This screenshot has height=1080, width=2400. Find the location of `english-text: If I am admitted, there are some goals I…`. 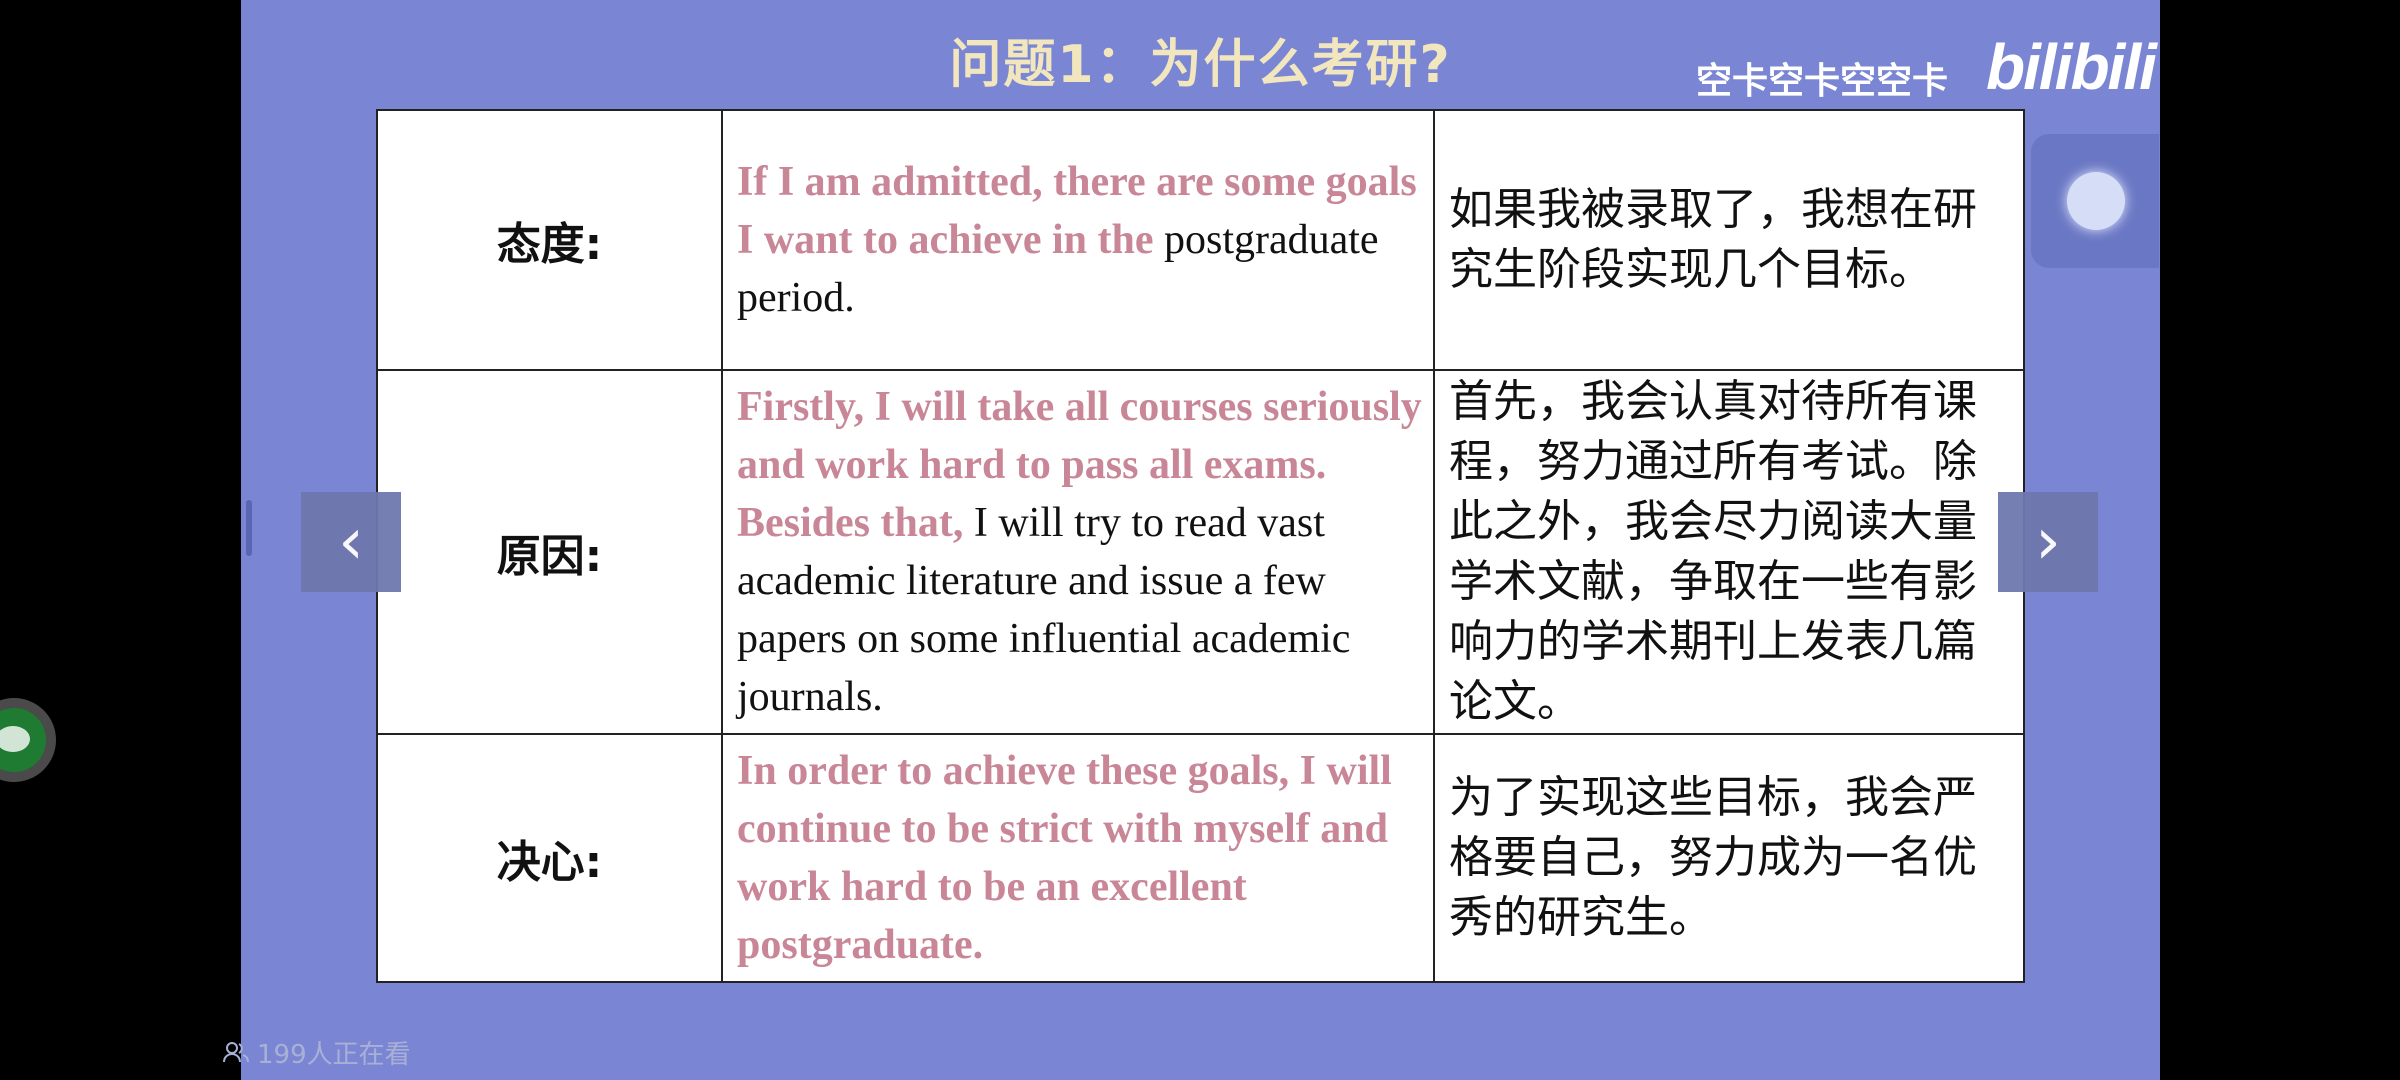

english-text: If I am admitted, there are some goals I… is located at coordinates (1078, 240).